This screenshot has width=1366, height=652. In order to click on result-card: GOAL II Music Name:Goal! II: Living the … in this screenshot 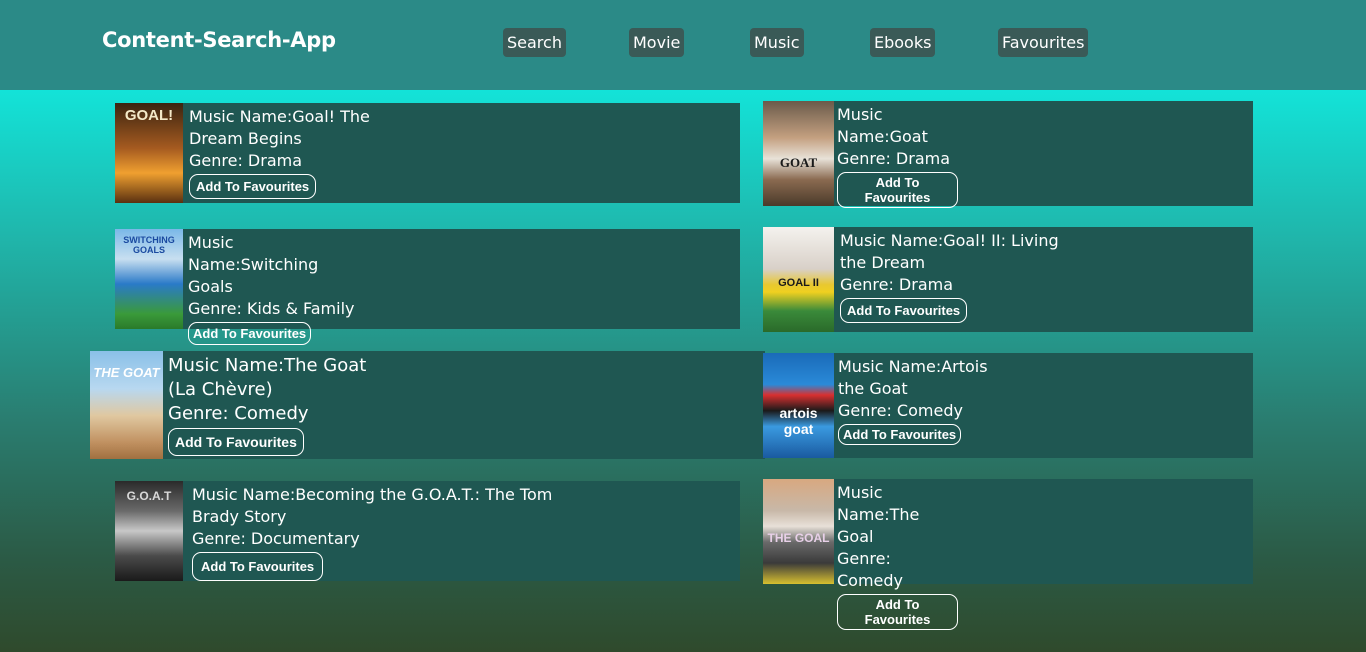, I will do `click(1008, 279)`.